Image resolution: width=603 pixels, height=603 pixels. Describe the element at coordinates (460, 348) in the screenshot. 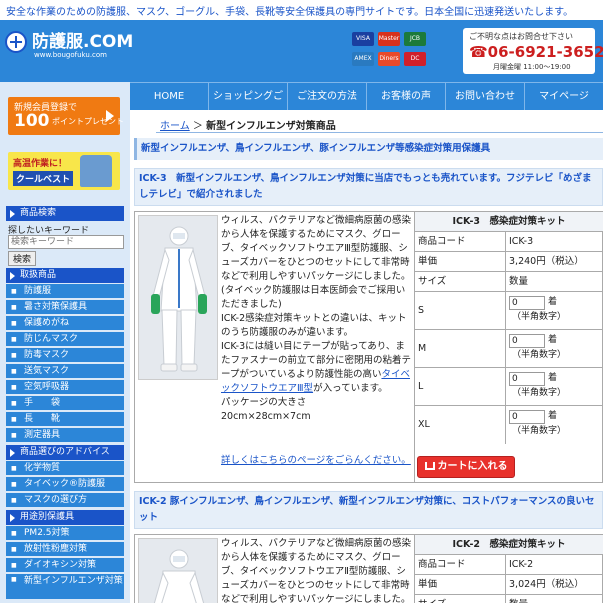

I see `size-m-label: M` at that location.